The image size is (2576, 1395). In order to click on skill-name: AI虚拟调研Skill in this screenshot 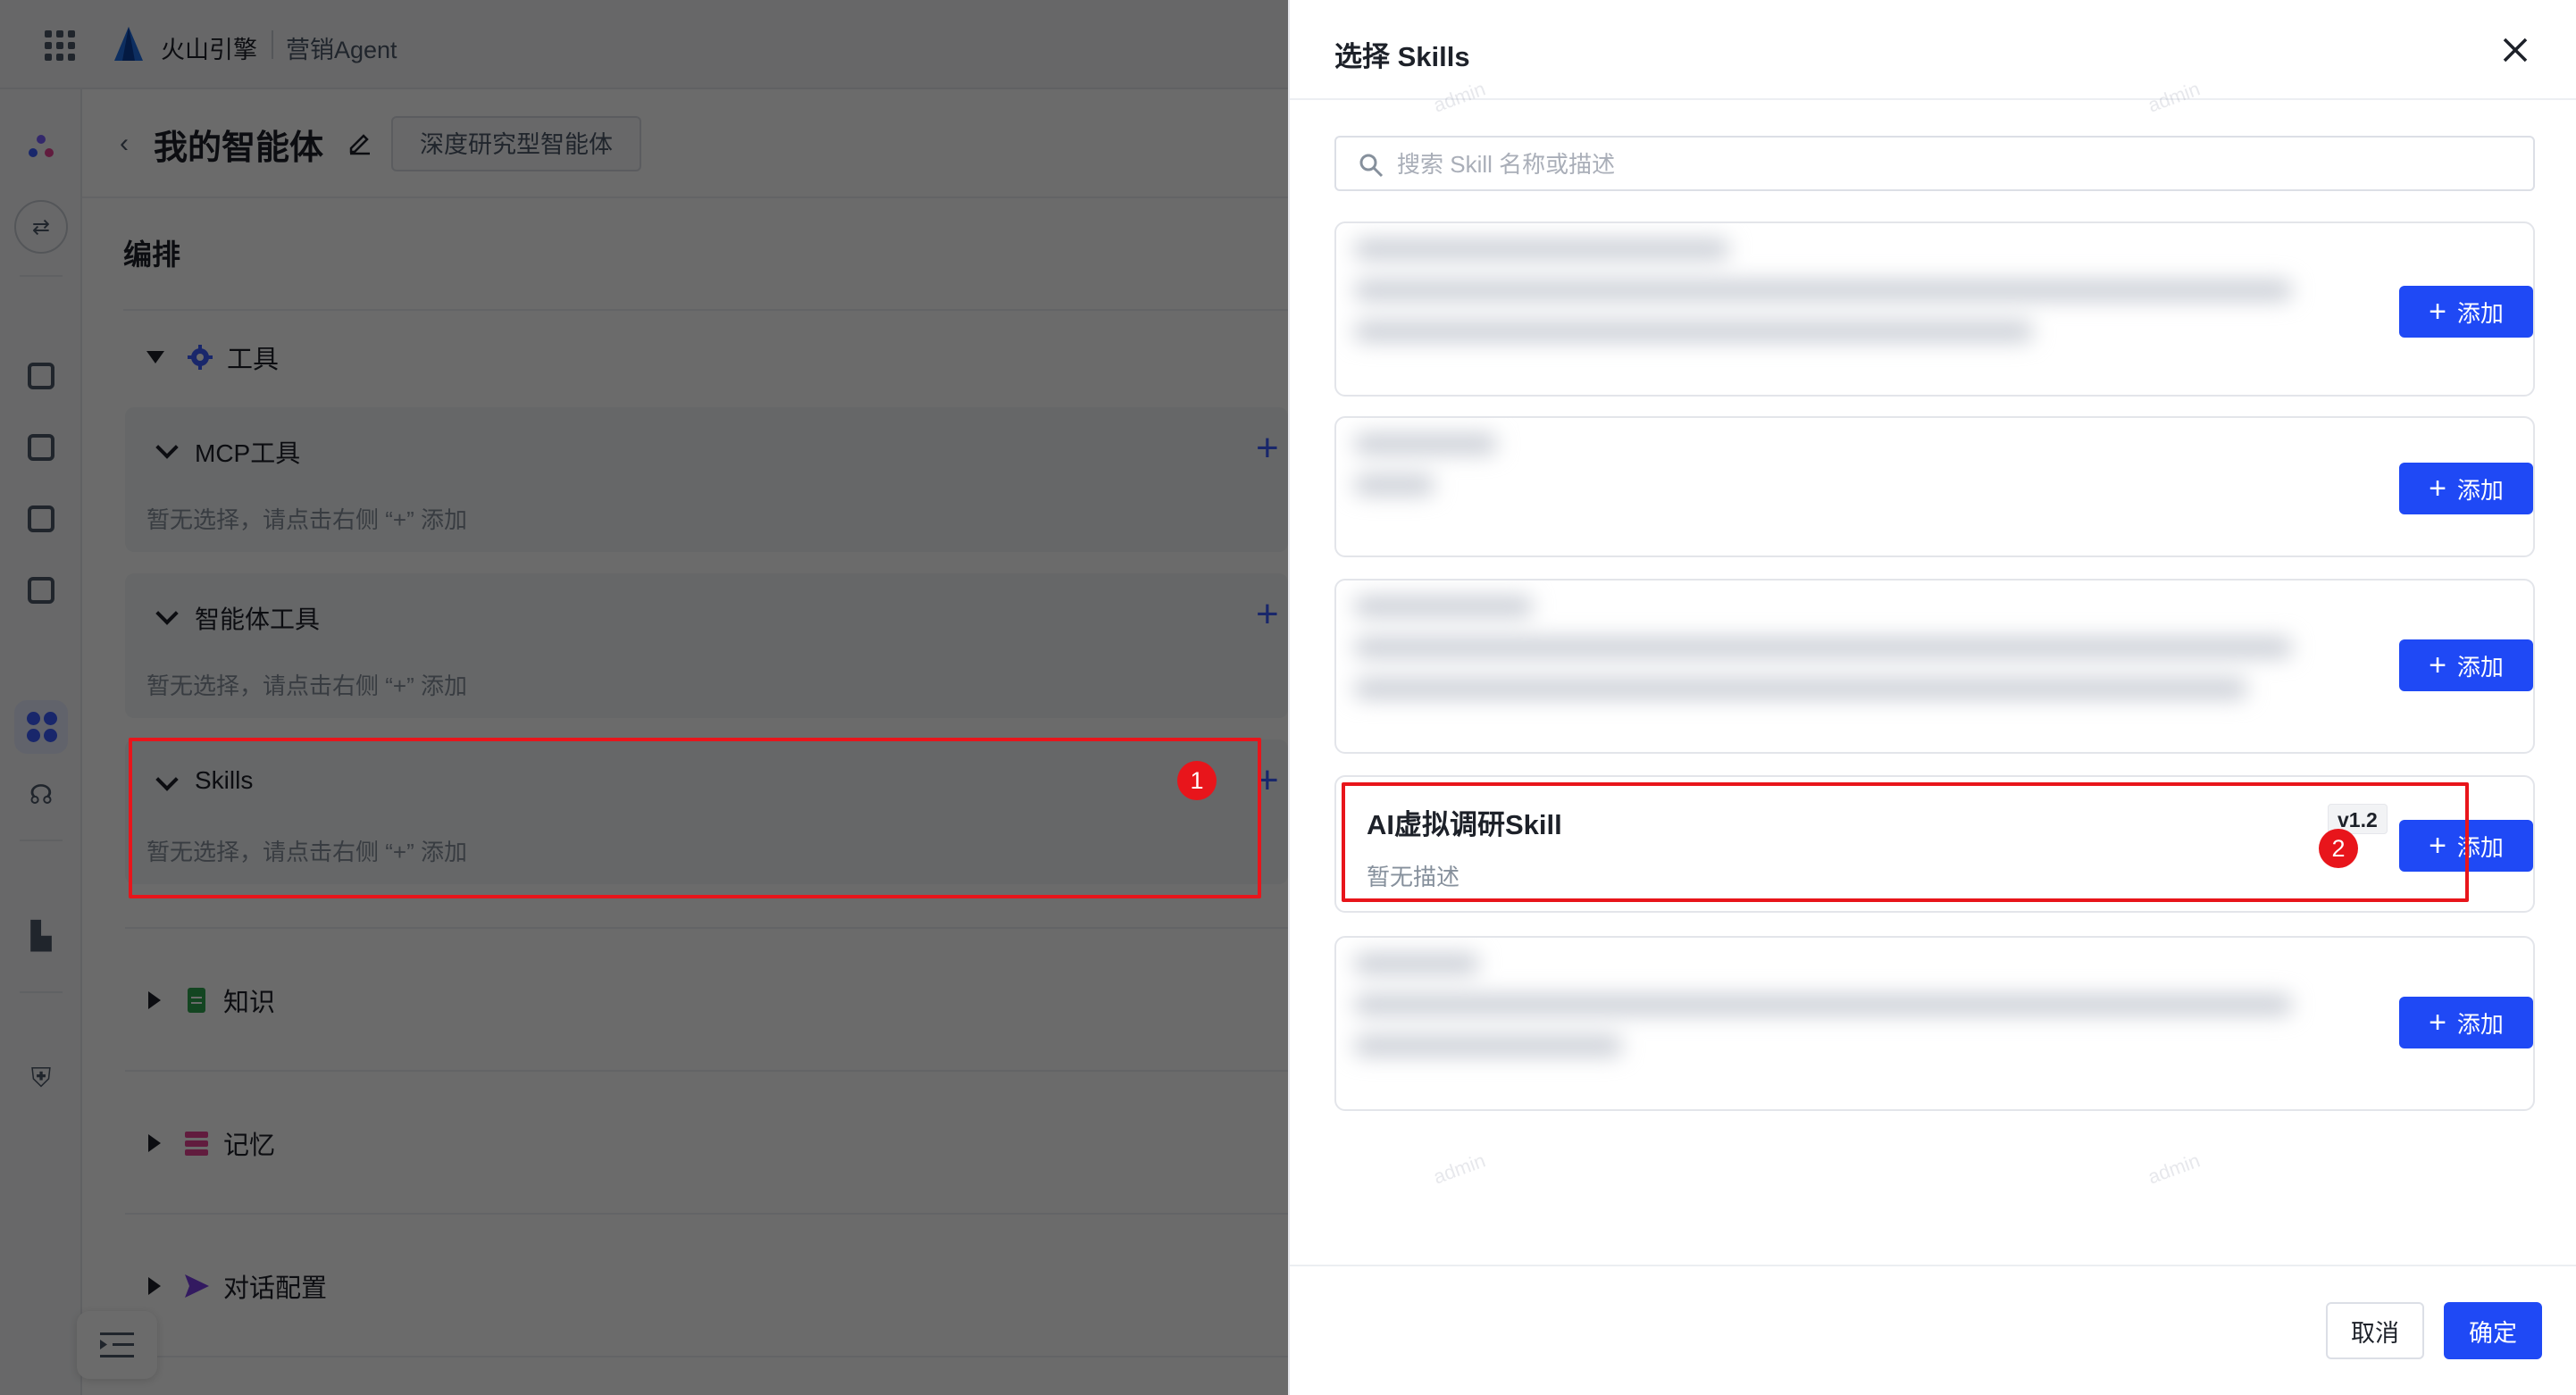, I will do `click(1464, 824)`.